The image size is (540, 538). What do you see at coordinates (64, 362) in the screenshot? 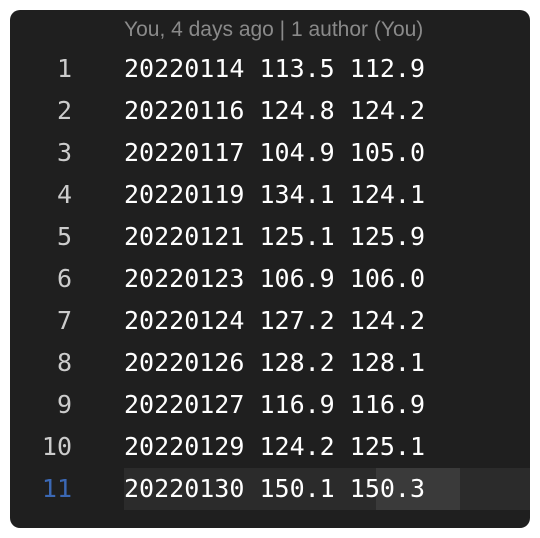
I see `line-number: 8` at bounding box center [64, 362].